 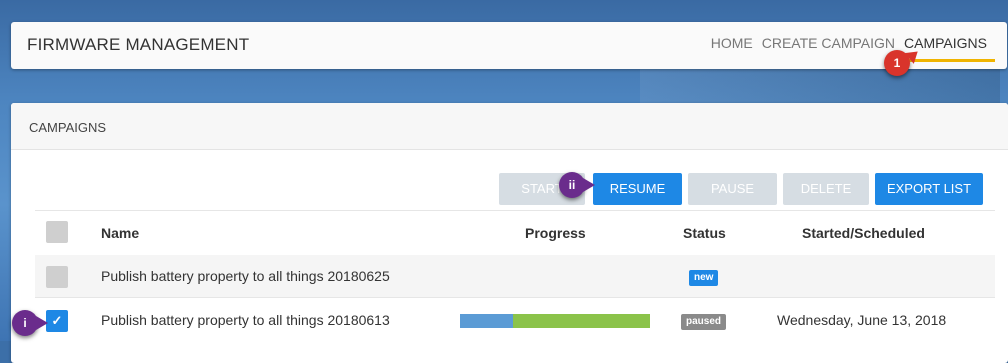 What do you see at coordinates (57, 277) in the screenshot?
I see `row-checkbox` at bounding box center [57, 277].